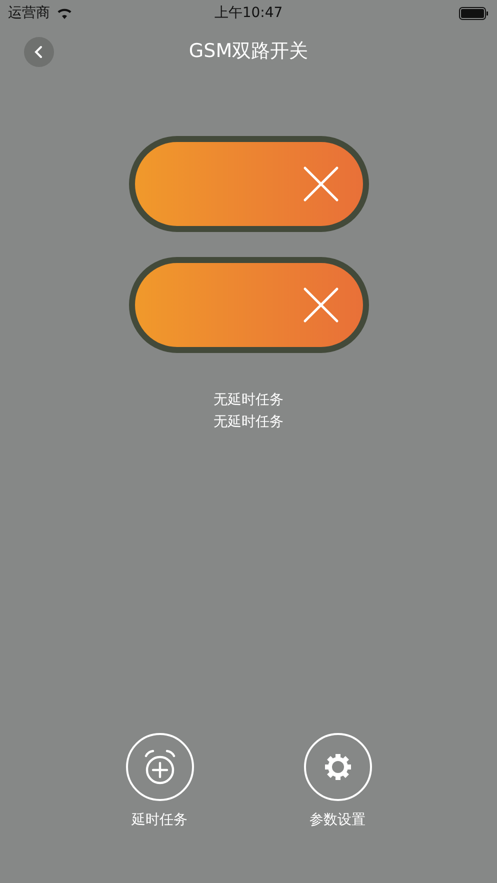  I want to click on action-label: 参数设置, so click(338, 820).